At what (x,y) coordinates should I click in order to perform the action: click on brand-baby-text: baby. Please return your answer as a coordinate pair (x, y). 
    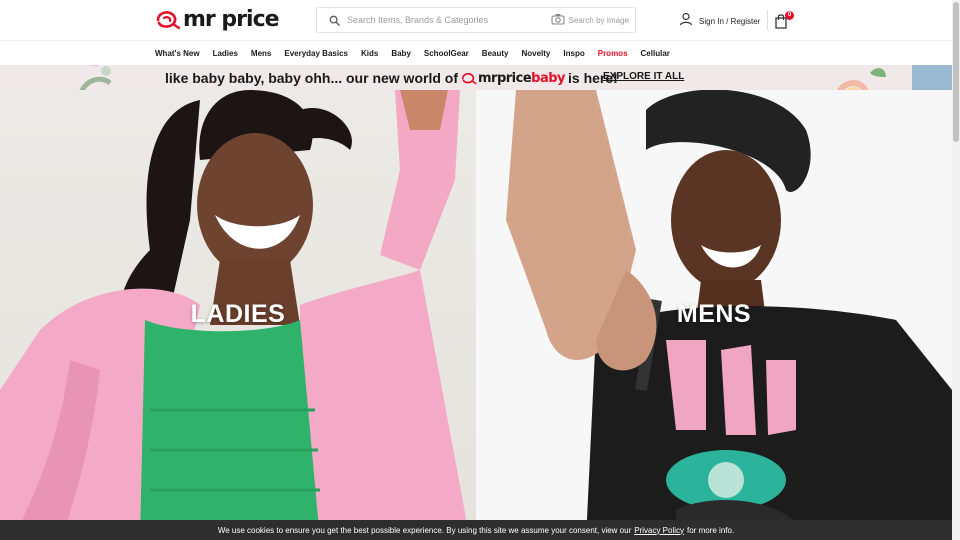
    Looking at the image, I should click on (548, 78).